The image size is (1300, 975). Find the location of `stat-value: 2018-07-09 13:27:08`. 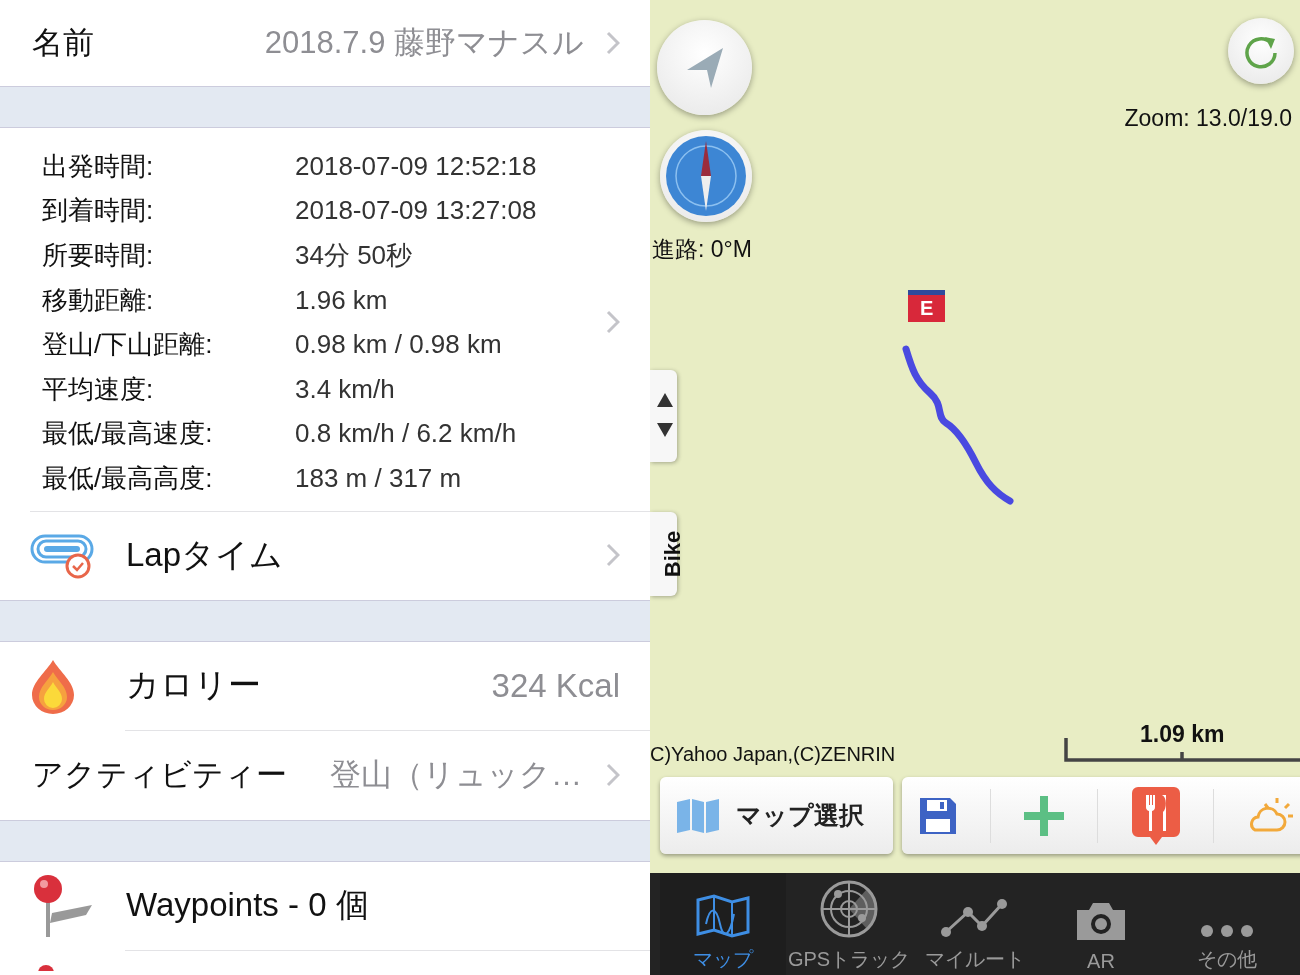

stat-value: 2018-07-09 13:27:08 is located at coordinates (416, 211).